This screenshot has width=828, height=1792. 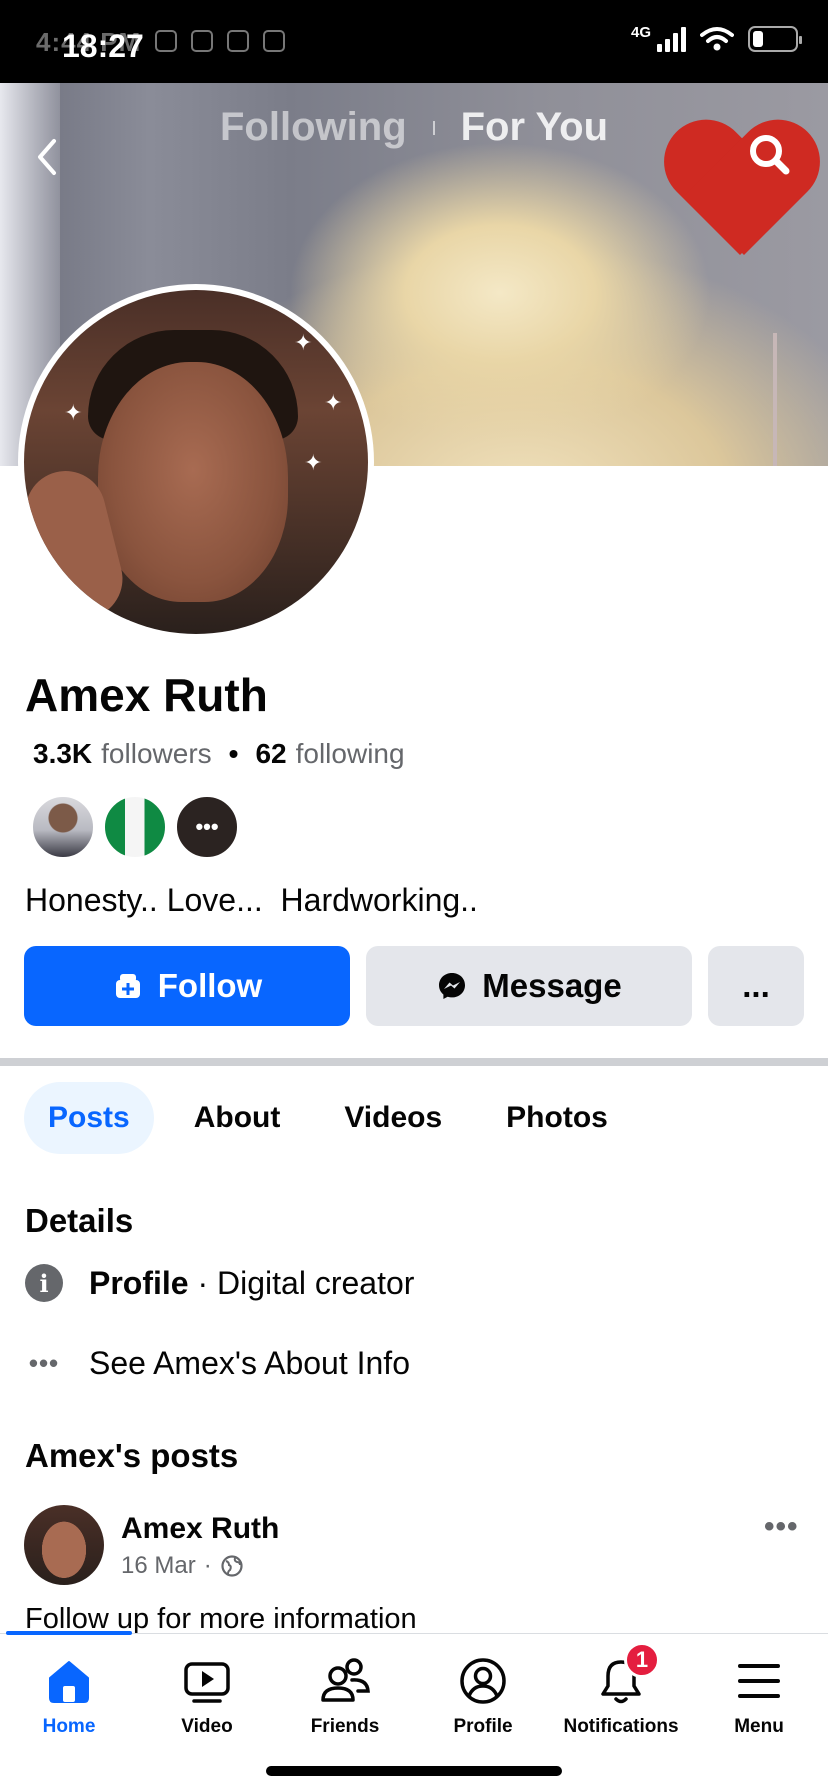 What do you see at coordinates (350, 754) in the screenshot?
I see `following-label: following` at bounding box center [350, 754].